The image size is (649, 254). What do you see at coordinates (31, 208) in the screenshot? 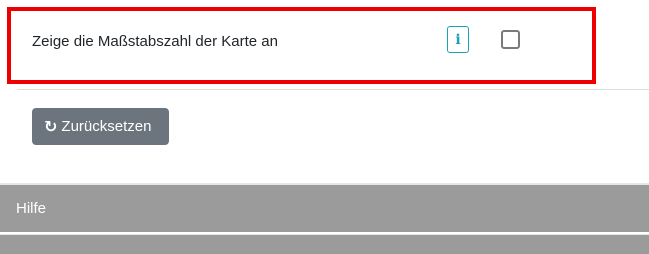
I see `help-section-label: Hilfe` at bounding box center [31, 208].